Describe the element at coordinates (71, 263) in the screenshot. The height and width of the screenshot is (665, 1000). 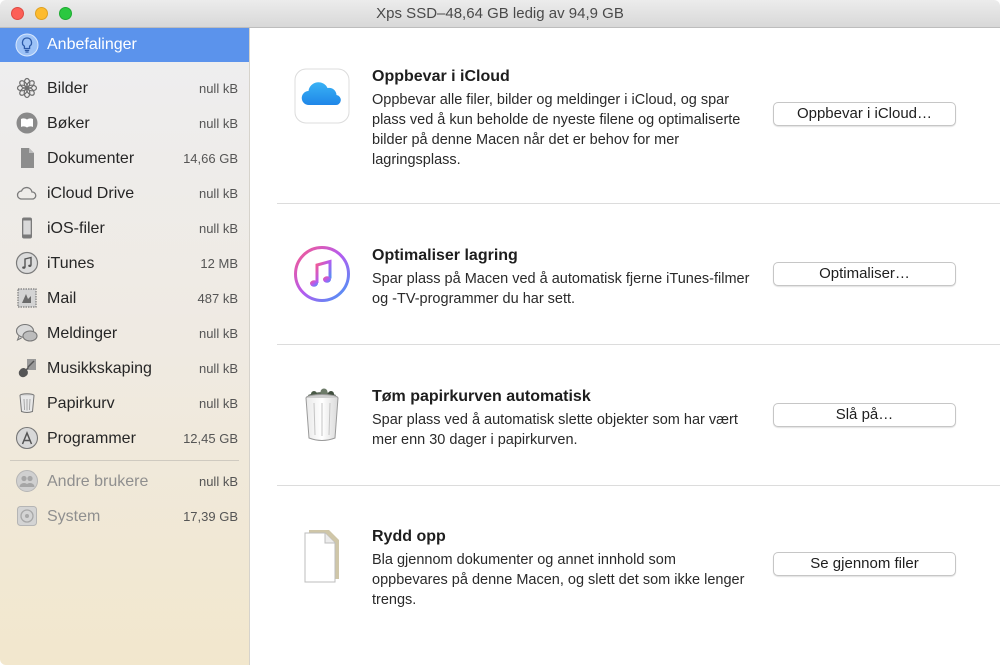
I see `sidebar-item-label: iTunes` at that location.